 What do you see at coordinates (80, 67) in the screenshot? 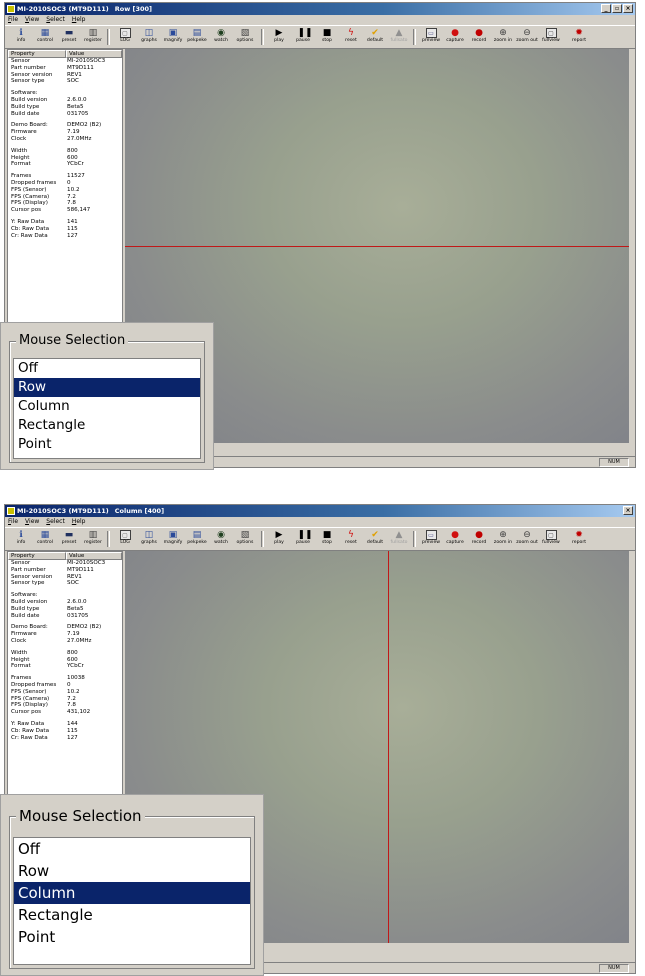
I see `property-value: MT9D111` at bounding box center [80, 67].